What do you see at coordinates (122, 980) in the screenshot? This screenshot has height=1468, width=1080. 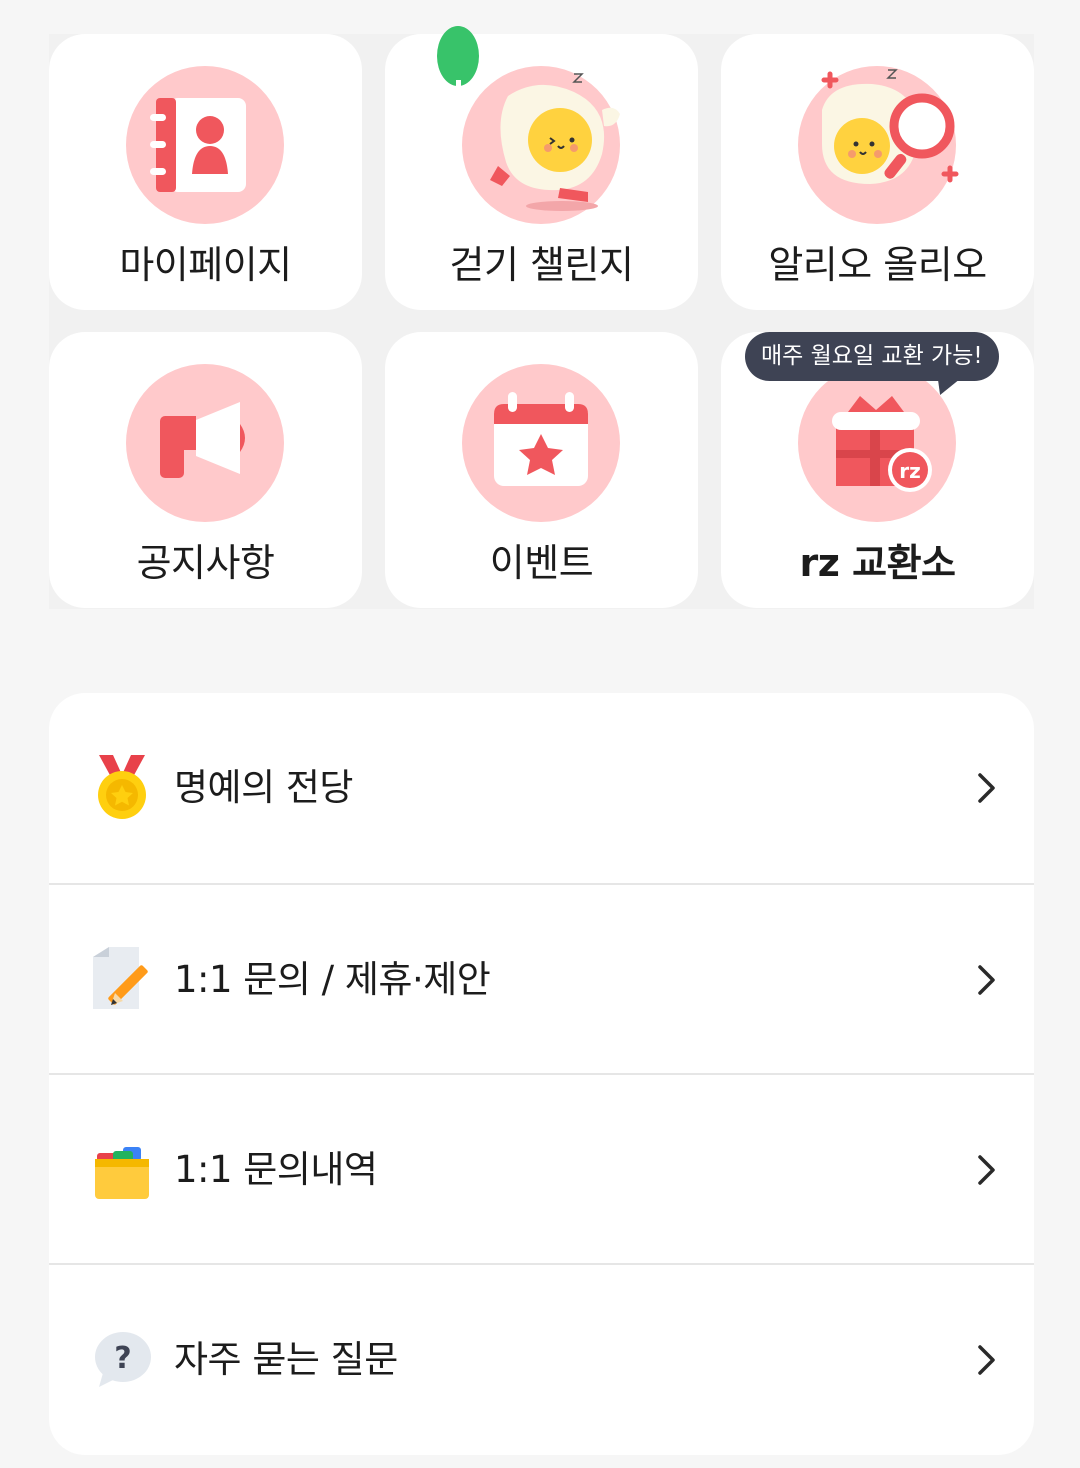 I see `memo-pencil-icon` at bounding box center [122, 980].